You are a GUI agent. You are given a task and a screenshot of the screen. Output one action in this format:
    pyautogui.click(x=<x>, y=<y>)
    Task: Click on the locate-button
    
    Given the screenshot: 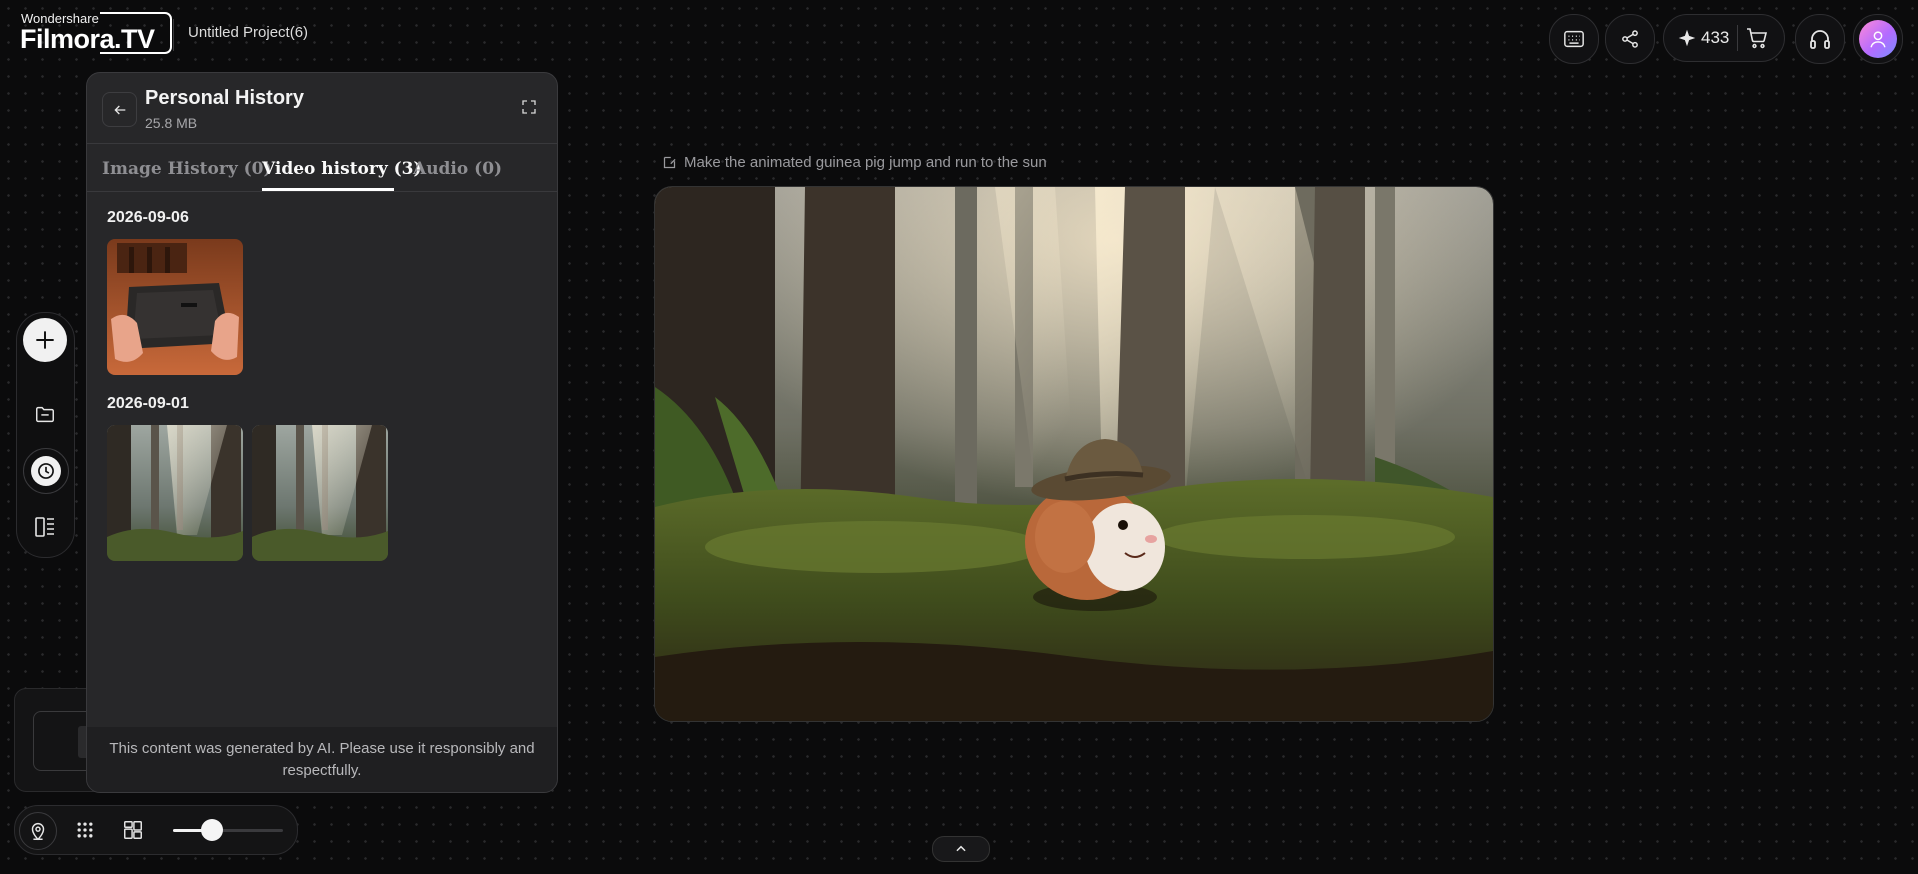 What is the action you would take?
    pyautogui.click(x=38, y=831)
    